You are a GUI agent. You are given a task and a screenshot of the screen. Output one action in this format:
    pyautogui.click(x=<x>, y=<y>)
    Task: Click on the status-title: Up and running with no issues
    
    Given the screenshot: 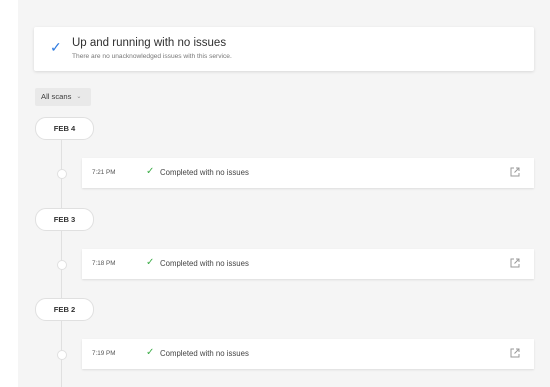 What is the action you would take?
    pyautogui.click(x=149, y=43)
    